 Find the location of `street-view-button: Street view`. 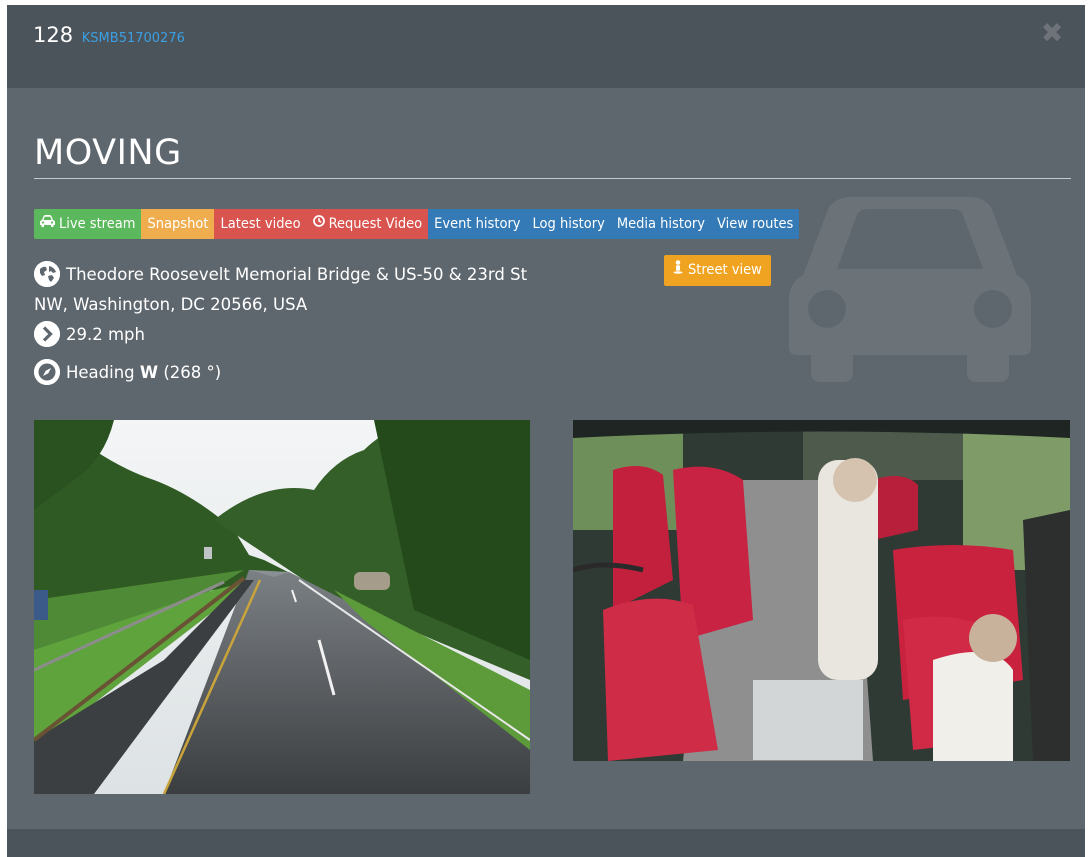

street-view-button: Street view is located at coordinates (717, 270).